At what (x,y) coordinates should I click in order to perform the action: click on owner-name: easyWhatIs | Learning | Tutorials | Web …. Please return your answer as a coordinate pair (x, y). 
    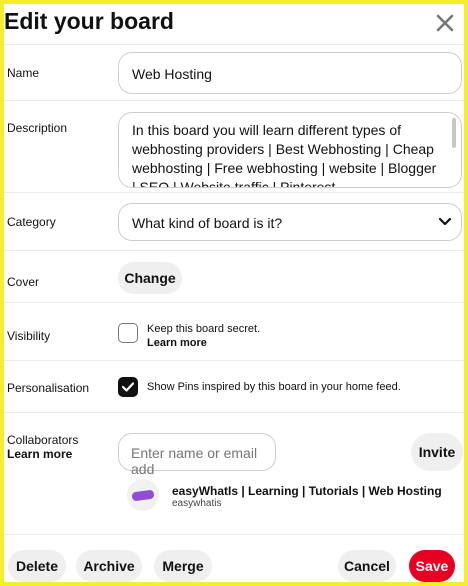
    Looking at the image, I should click on (307, 491).